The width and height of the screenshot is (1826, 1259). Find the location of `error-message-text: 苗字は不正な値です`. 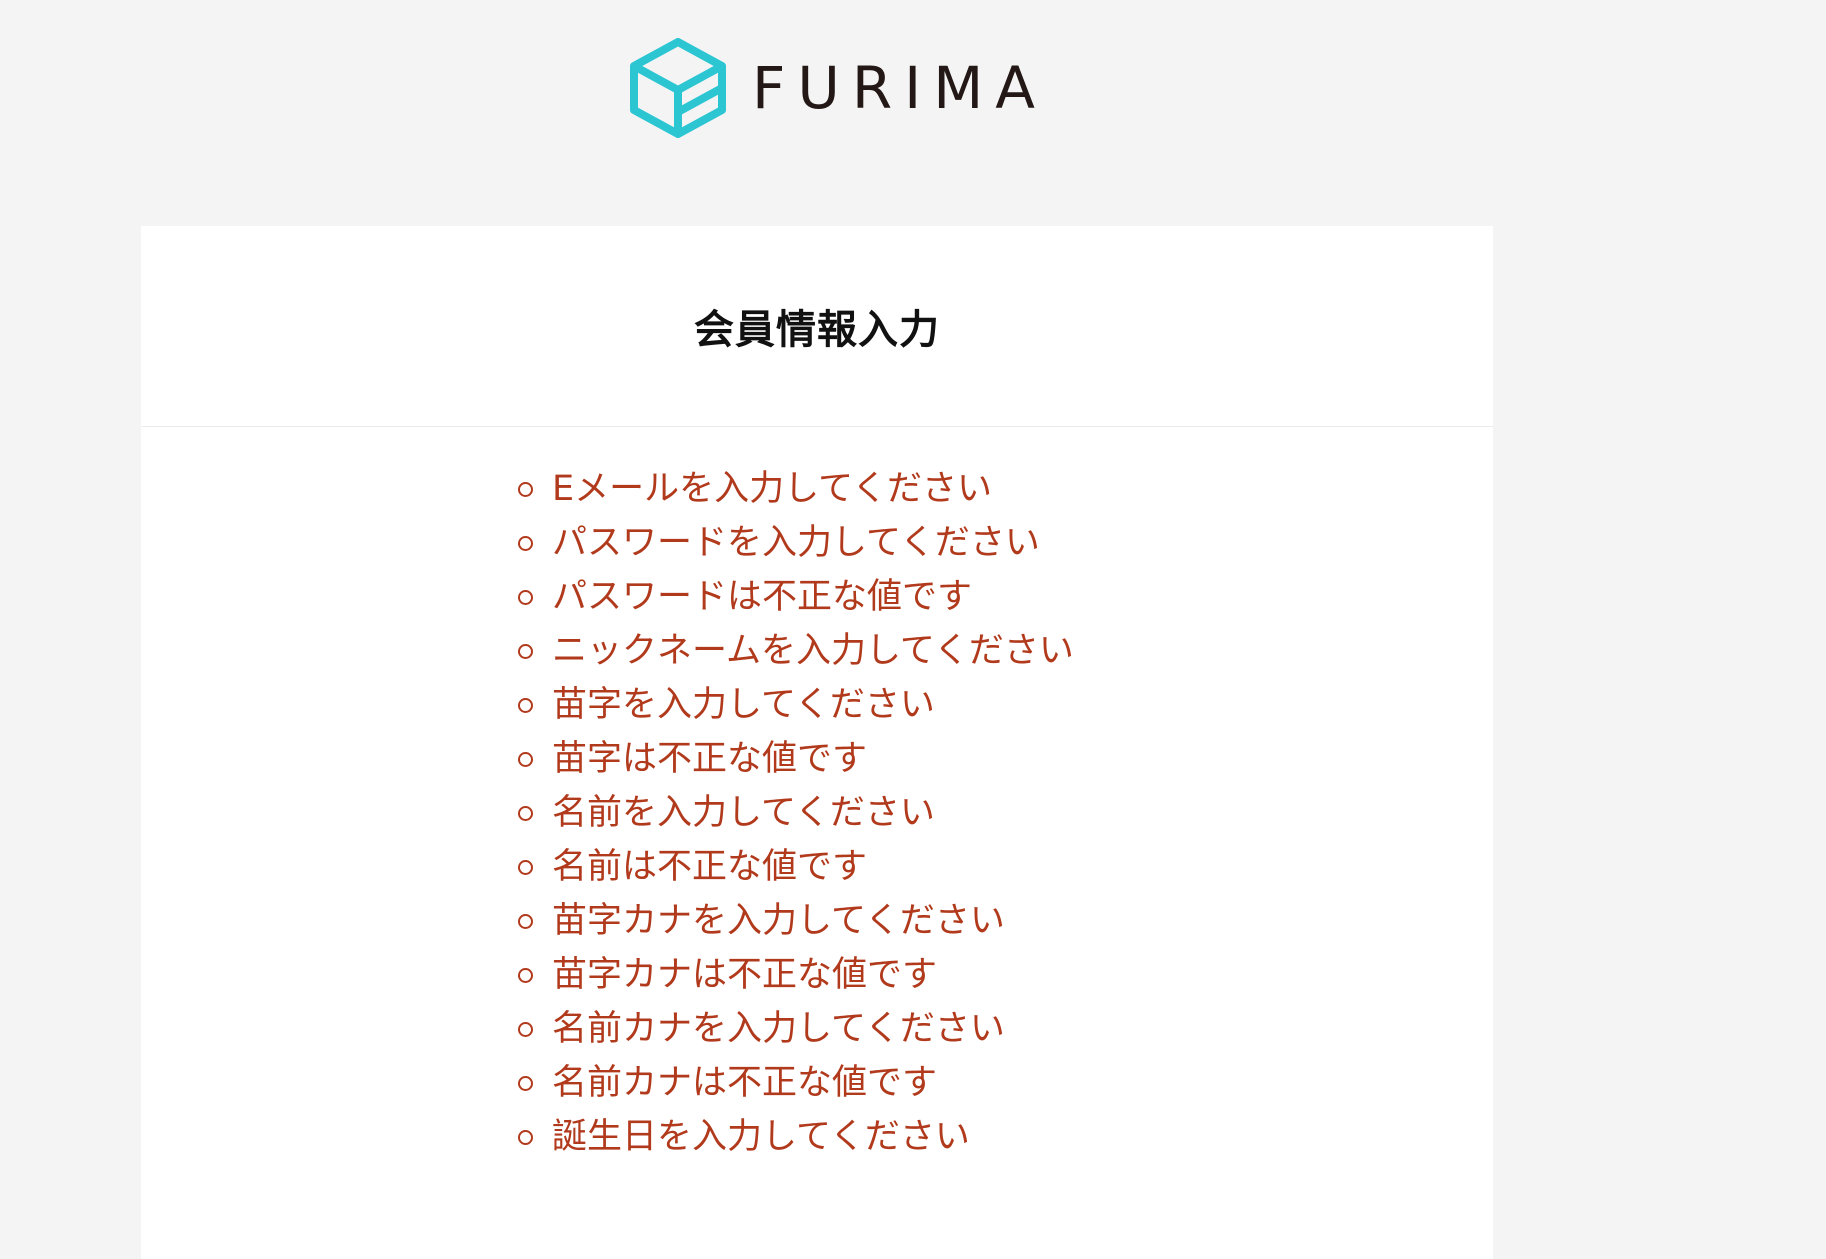

error-message-text: 苗字は不正な値です is located at coordinates (710, 759).